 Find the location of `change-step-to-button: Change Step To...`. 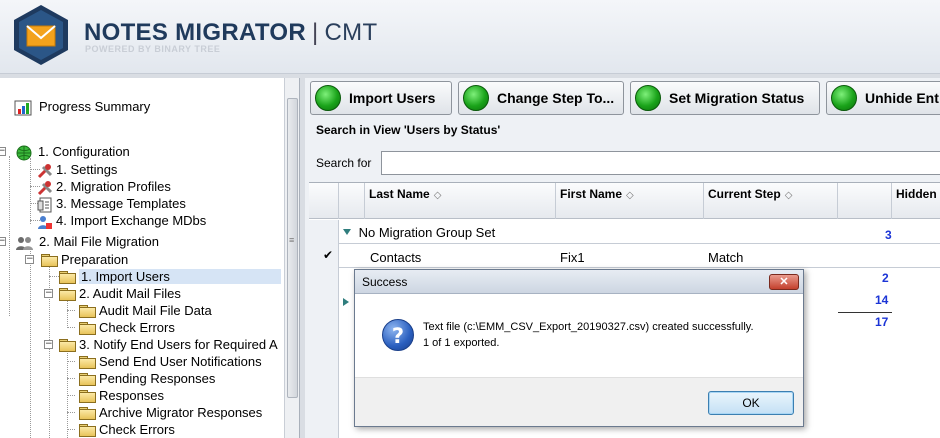

change-step-to-button: Change Step To... is located at coordinates (541, 98).